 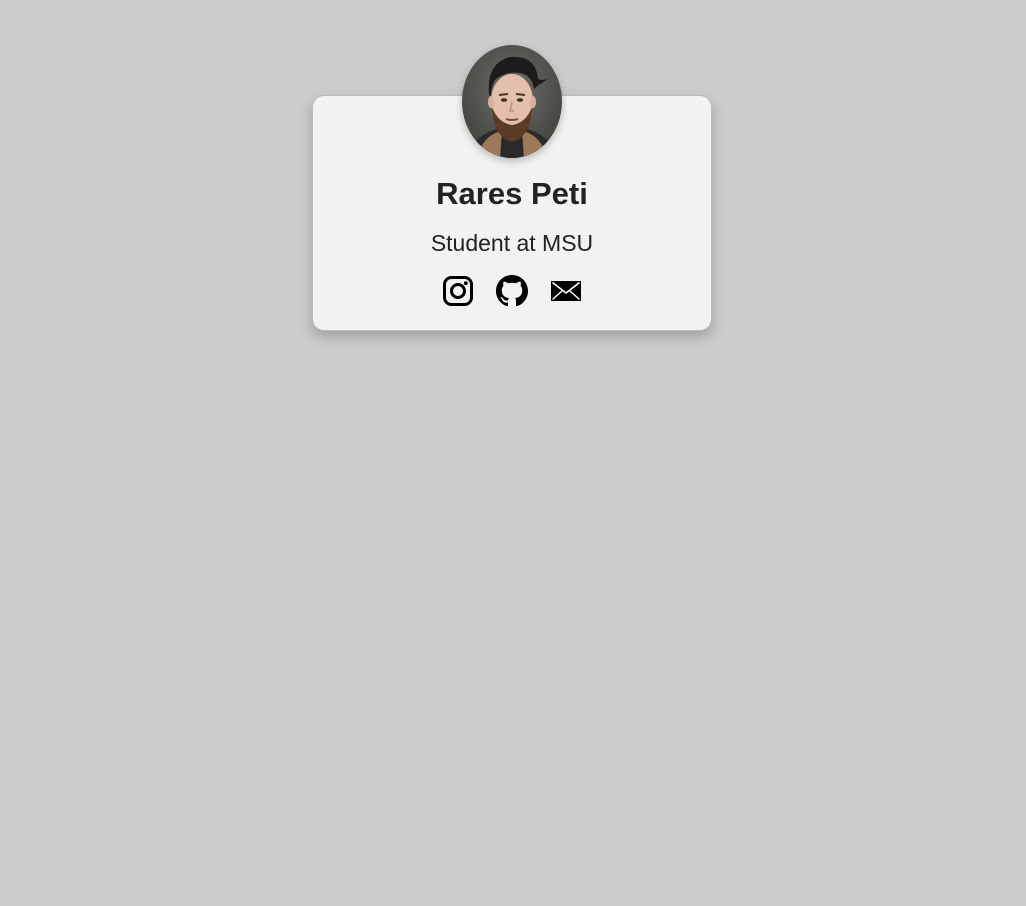 I want to click on mail-icon, so click(x=566, y=291).